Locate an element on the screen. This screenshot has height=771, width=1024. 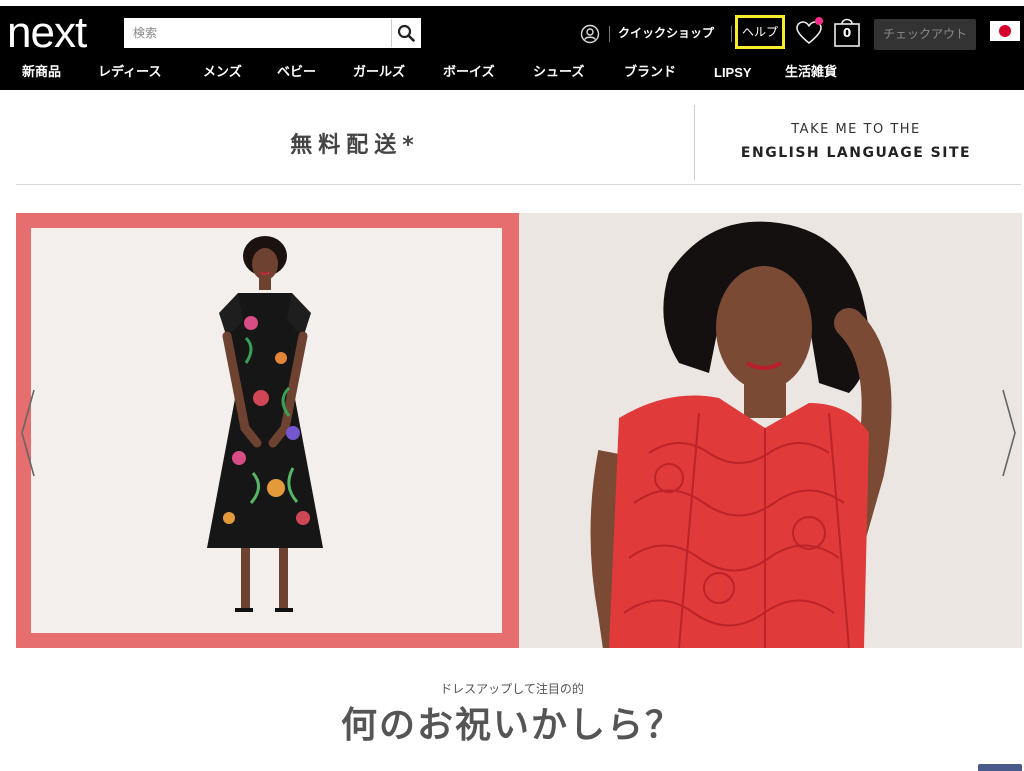
english-site-line2: ENGLISH LANGUAGE SITE is located at coordinates (856, 153).